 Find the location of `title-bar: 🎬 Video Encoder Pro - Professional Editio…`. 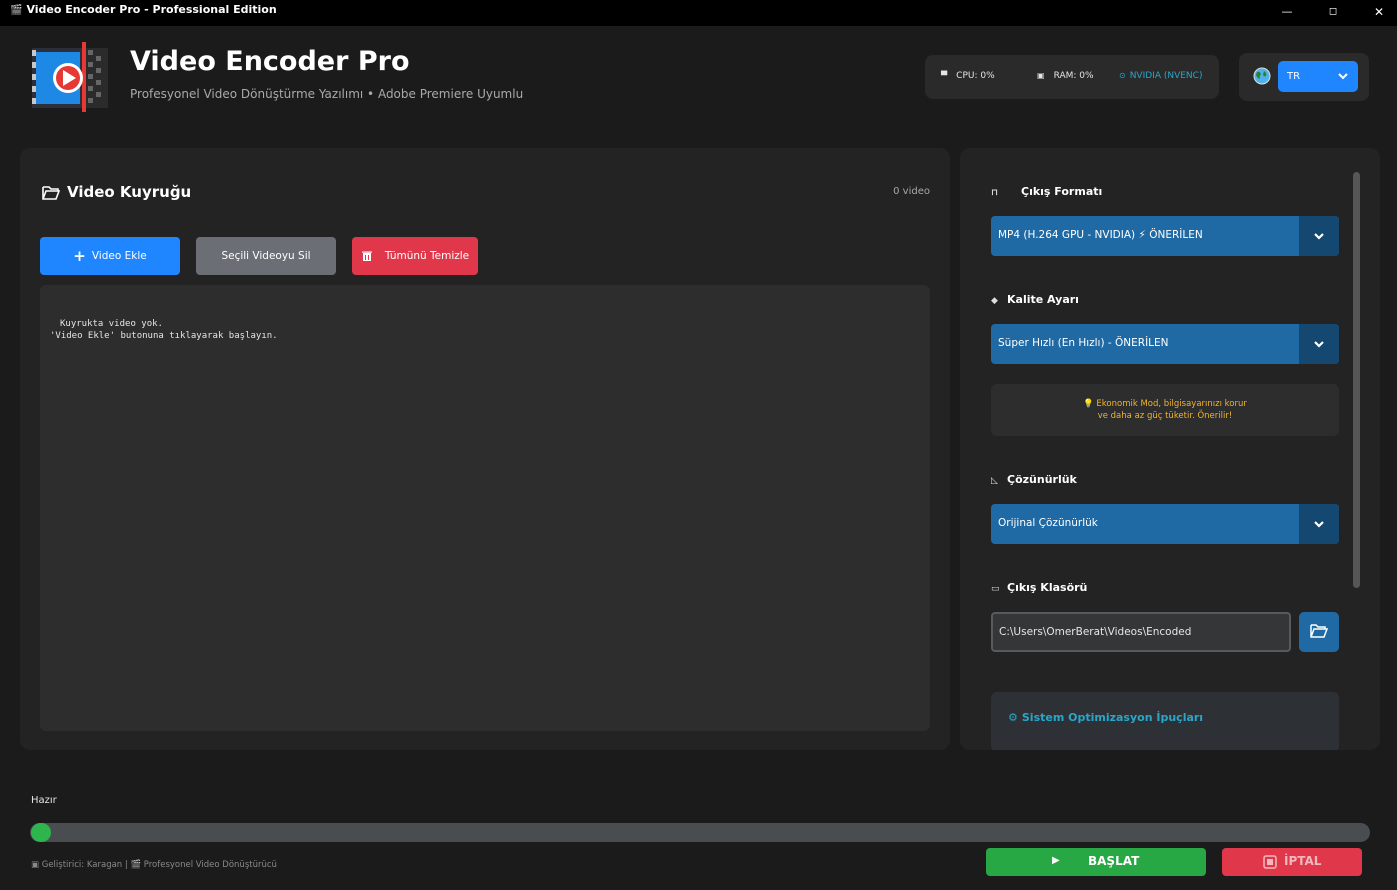

title-bar: 🎬 Video Encoder Pro - Professional Editio… is located at coordinates (698, 13).